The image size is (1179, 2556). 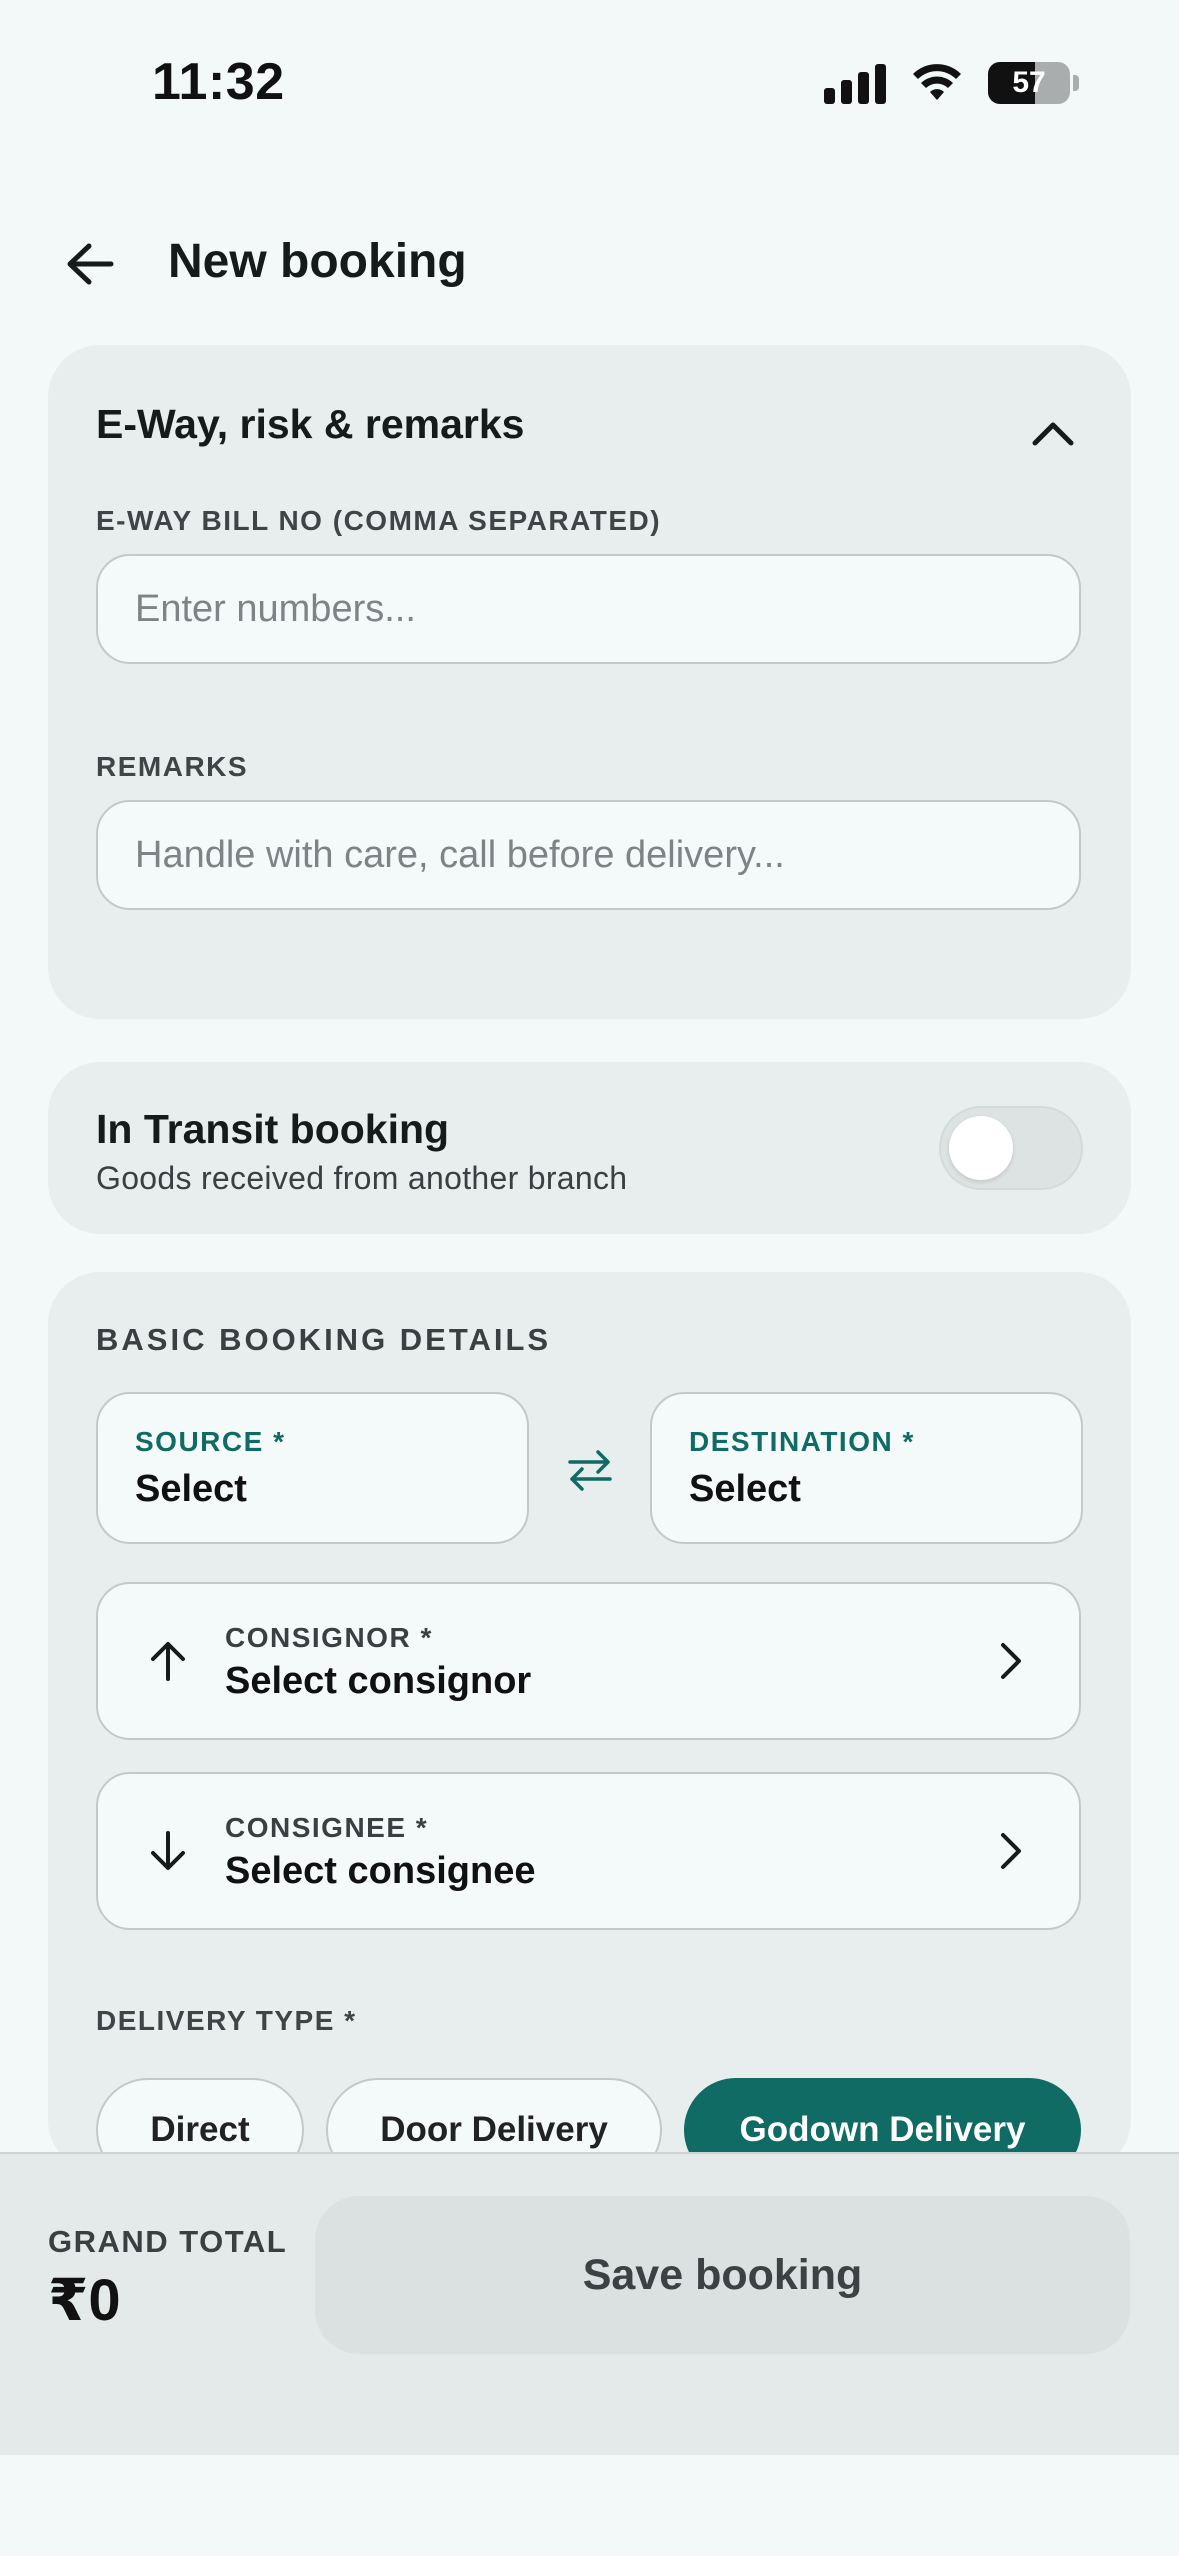 I want to click on status-bar: 11:32 57, so click(x=589, y=87).